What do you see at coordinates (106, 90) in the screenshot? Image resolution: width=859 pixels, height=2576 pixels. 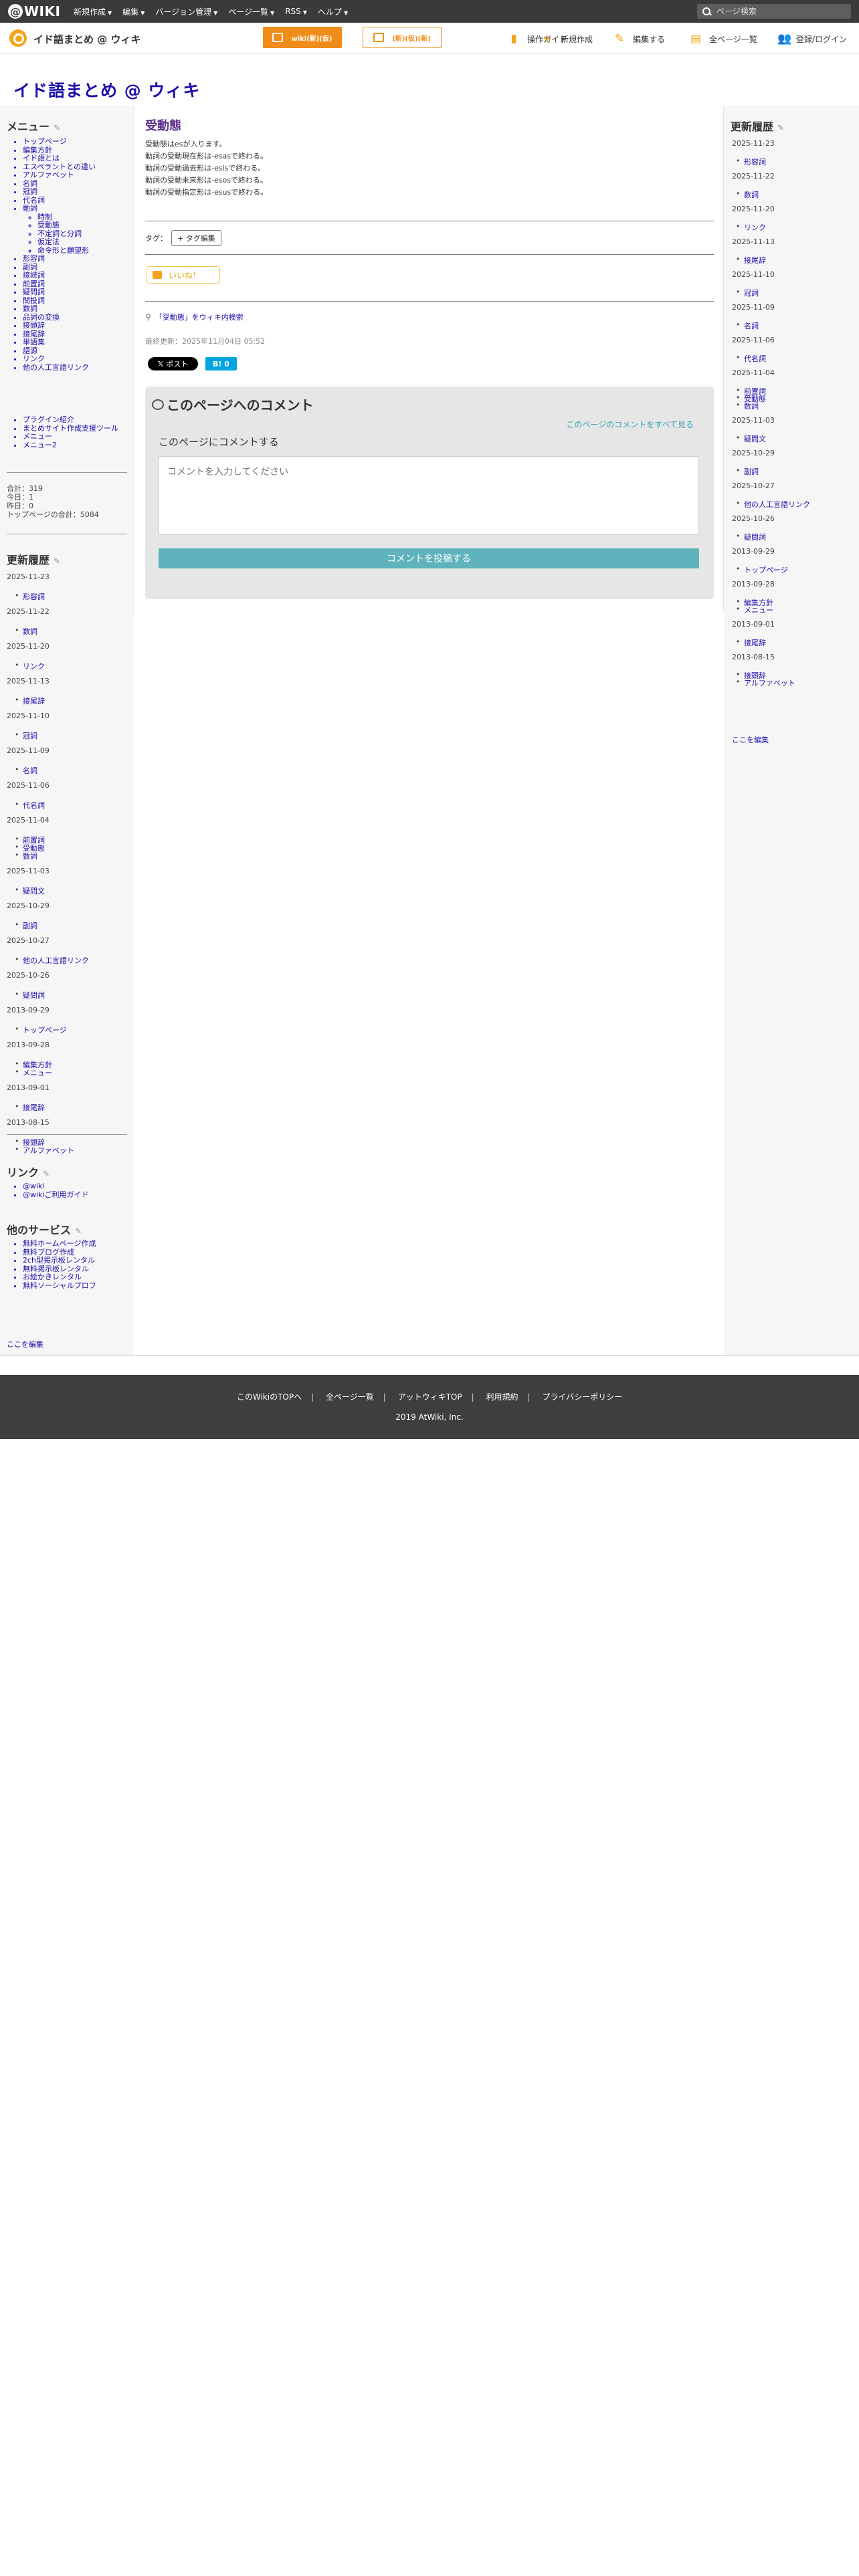 I see `page-title: イド語まとめ @ ウィキ` at bounding box center [106, 90].